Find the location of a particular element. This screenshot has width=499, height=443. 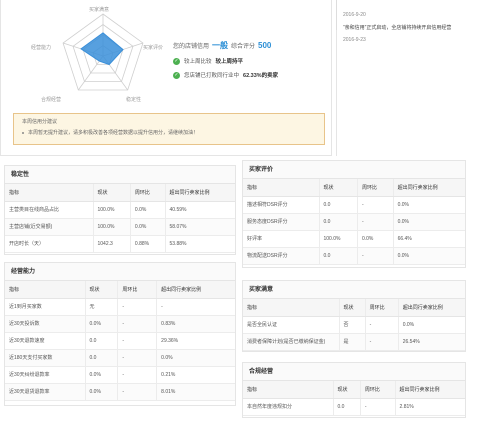

notice-title: 本周信用分建议 is located at coordinates (40, 122).